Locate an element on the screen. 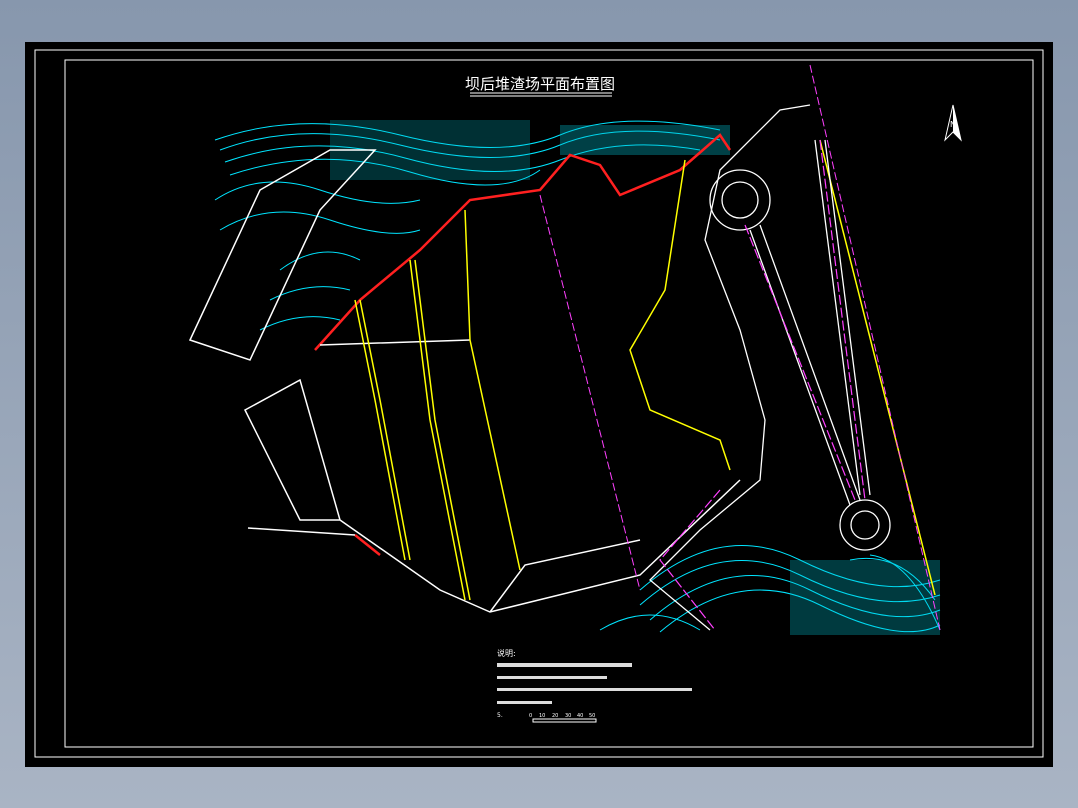 The width and height of the screenshot is (1078, 808). centerline is located at coordinates (590, 392).